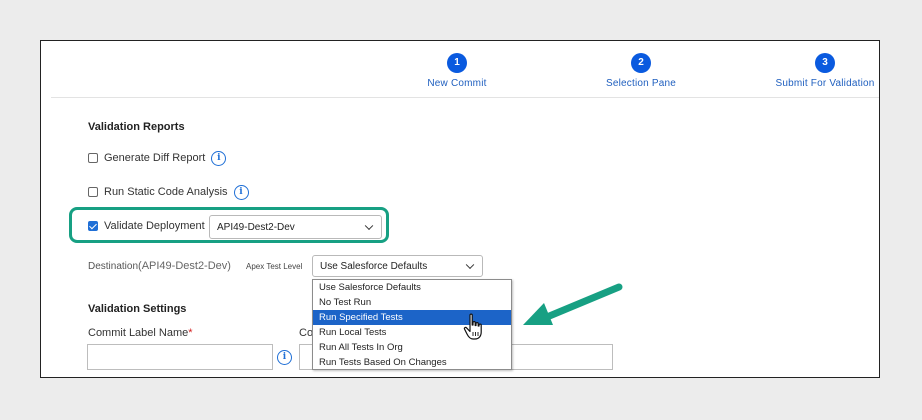 The width and height of the screenshot is (922, 420). Describe the element at coordinates (412, 302) in the screenshot. I see `option-no-test-run: No Test Run` at that location.